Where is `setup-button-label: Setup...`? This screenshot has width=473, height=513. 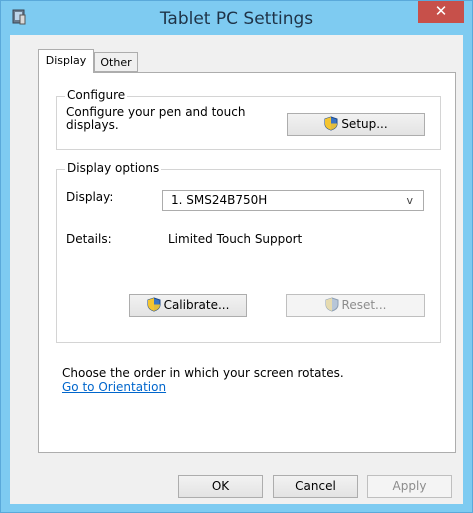 setup-button-label: Setup... is located at coordinates (364, 124).